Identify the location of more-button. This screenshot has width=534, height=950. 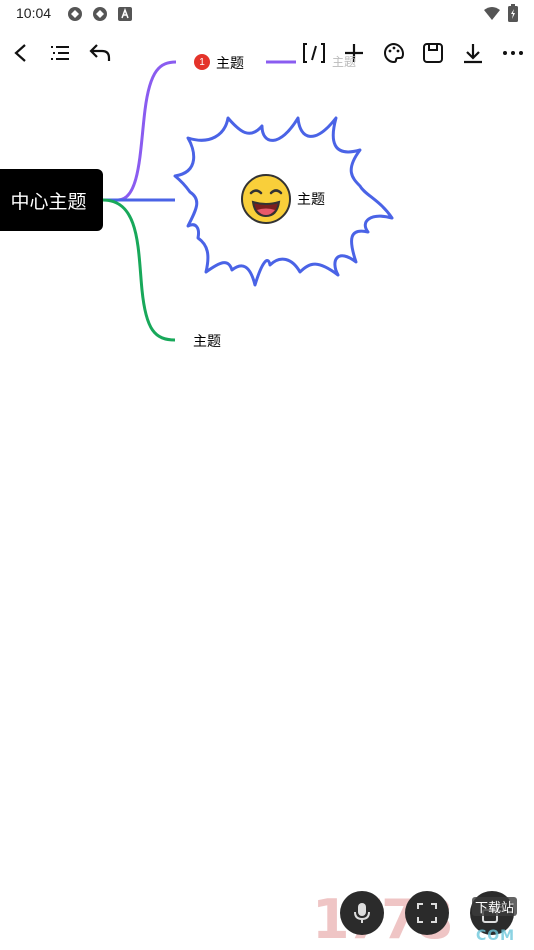
(513, 53).